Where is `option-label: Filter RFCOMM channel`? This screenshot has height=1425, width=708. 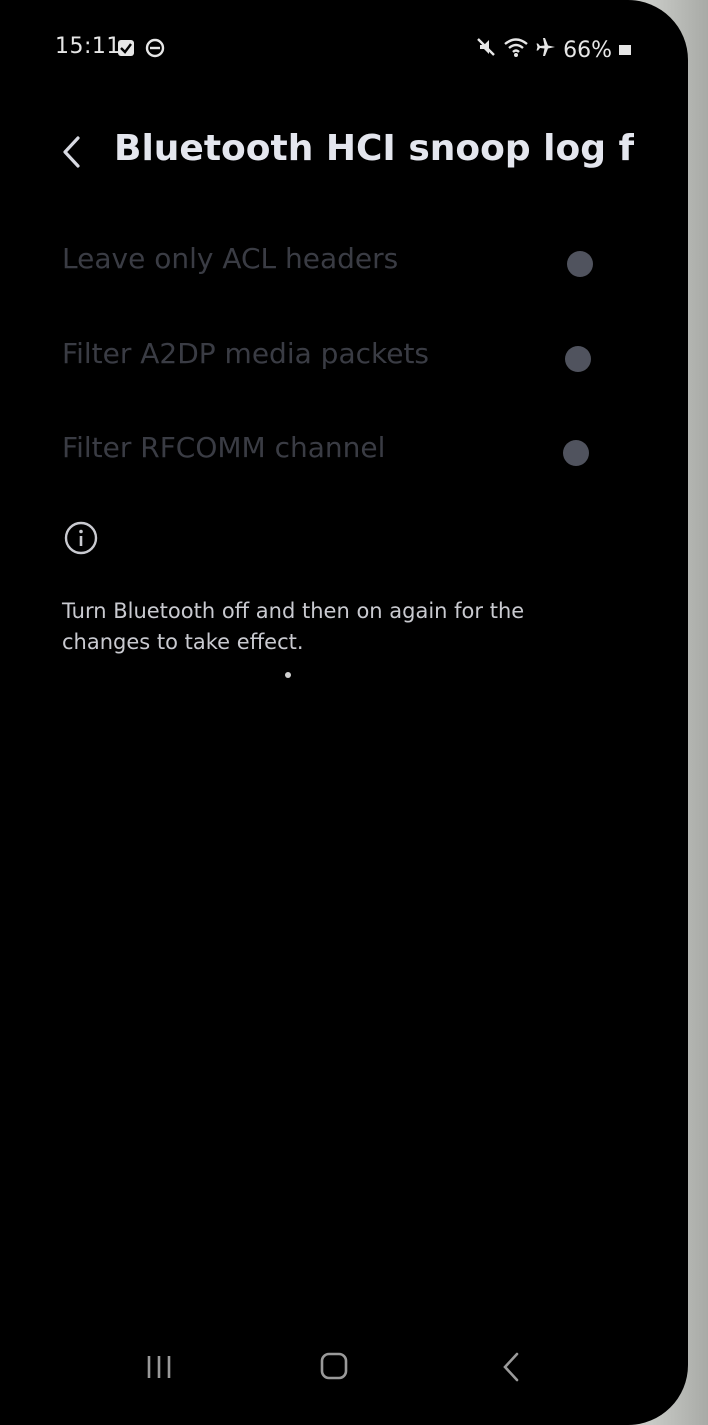 option-label: Filter RFCOMM channel is located at coordinates (224, 447).